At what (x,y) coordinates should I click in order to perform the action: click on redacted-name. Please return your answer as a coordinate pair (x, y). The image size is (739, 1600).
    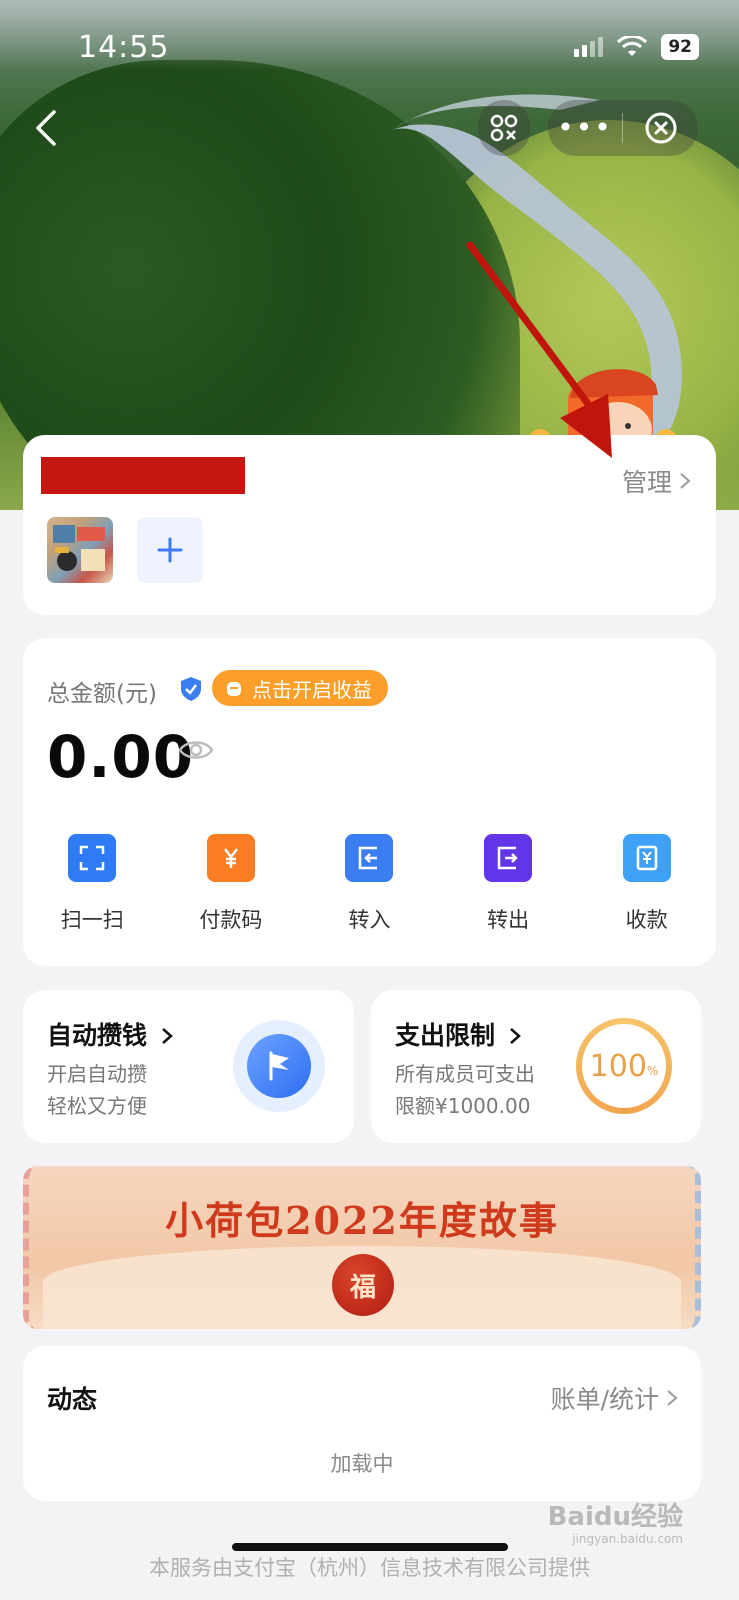
    Looking at the image, I should click on (143, 475).